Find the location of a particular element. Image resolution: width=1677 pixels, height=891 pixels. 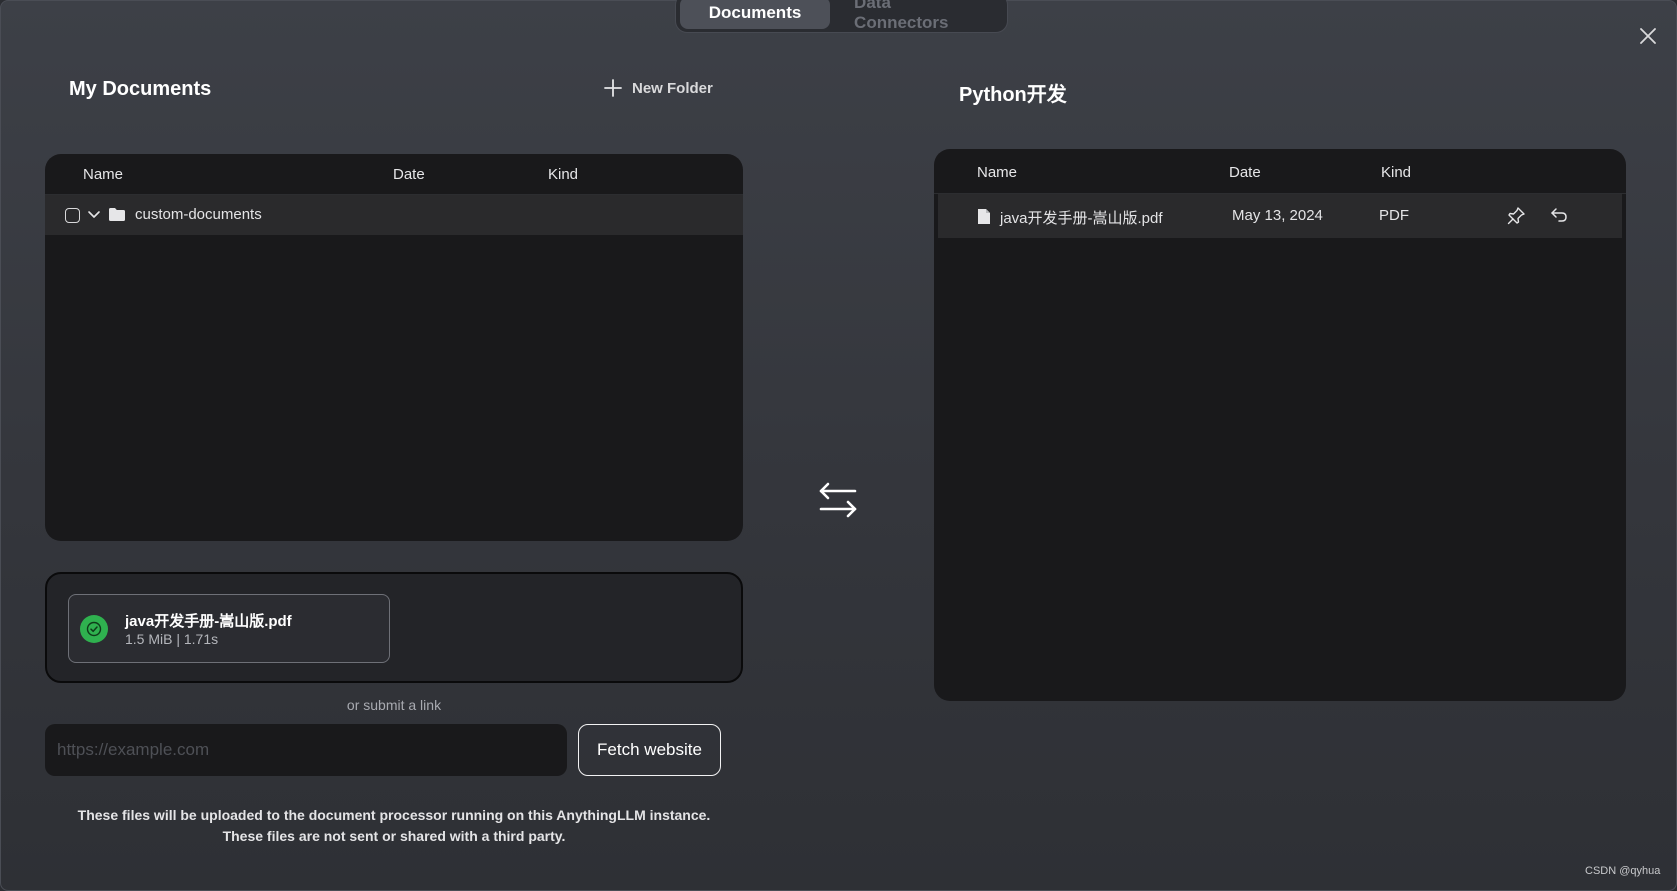

close-icon is located at coordinates (1648, 36).